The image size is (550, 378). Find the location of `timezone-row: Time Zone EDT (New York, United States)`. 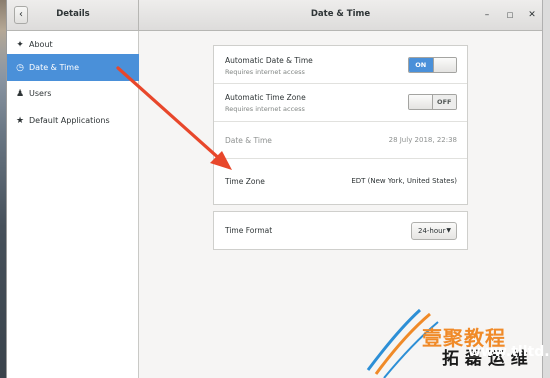

timezone-row: Time Zone EDT (New York, United States) is located at coordinates (340, 182).